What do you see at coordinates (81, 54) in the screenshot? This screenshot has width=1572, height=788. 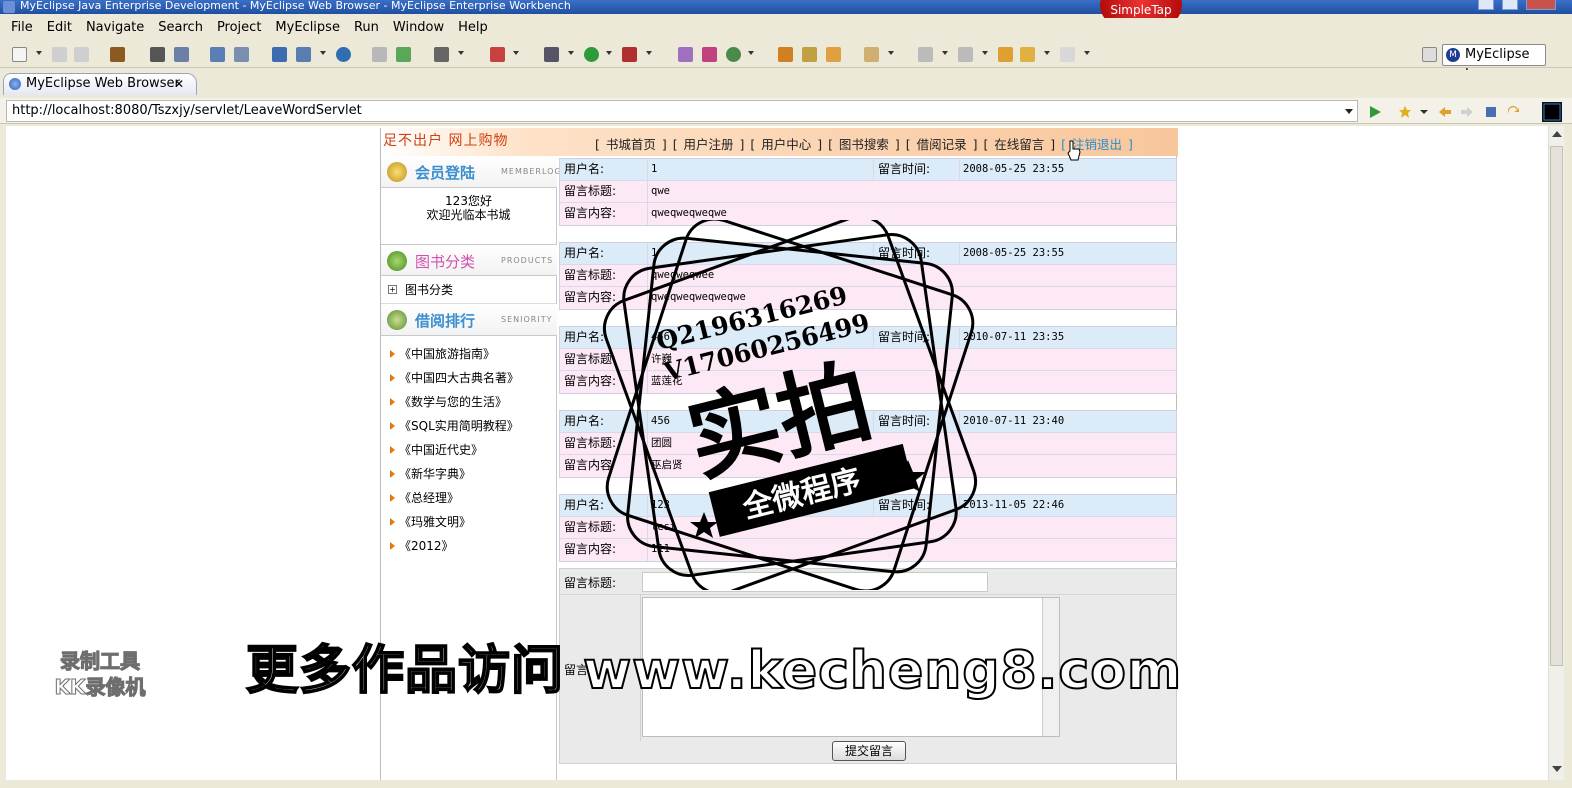 I see `print-icon` at bounding box center [81, 54].